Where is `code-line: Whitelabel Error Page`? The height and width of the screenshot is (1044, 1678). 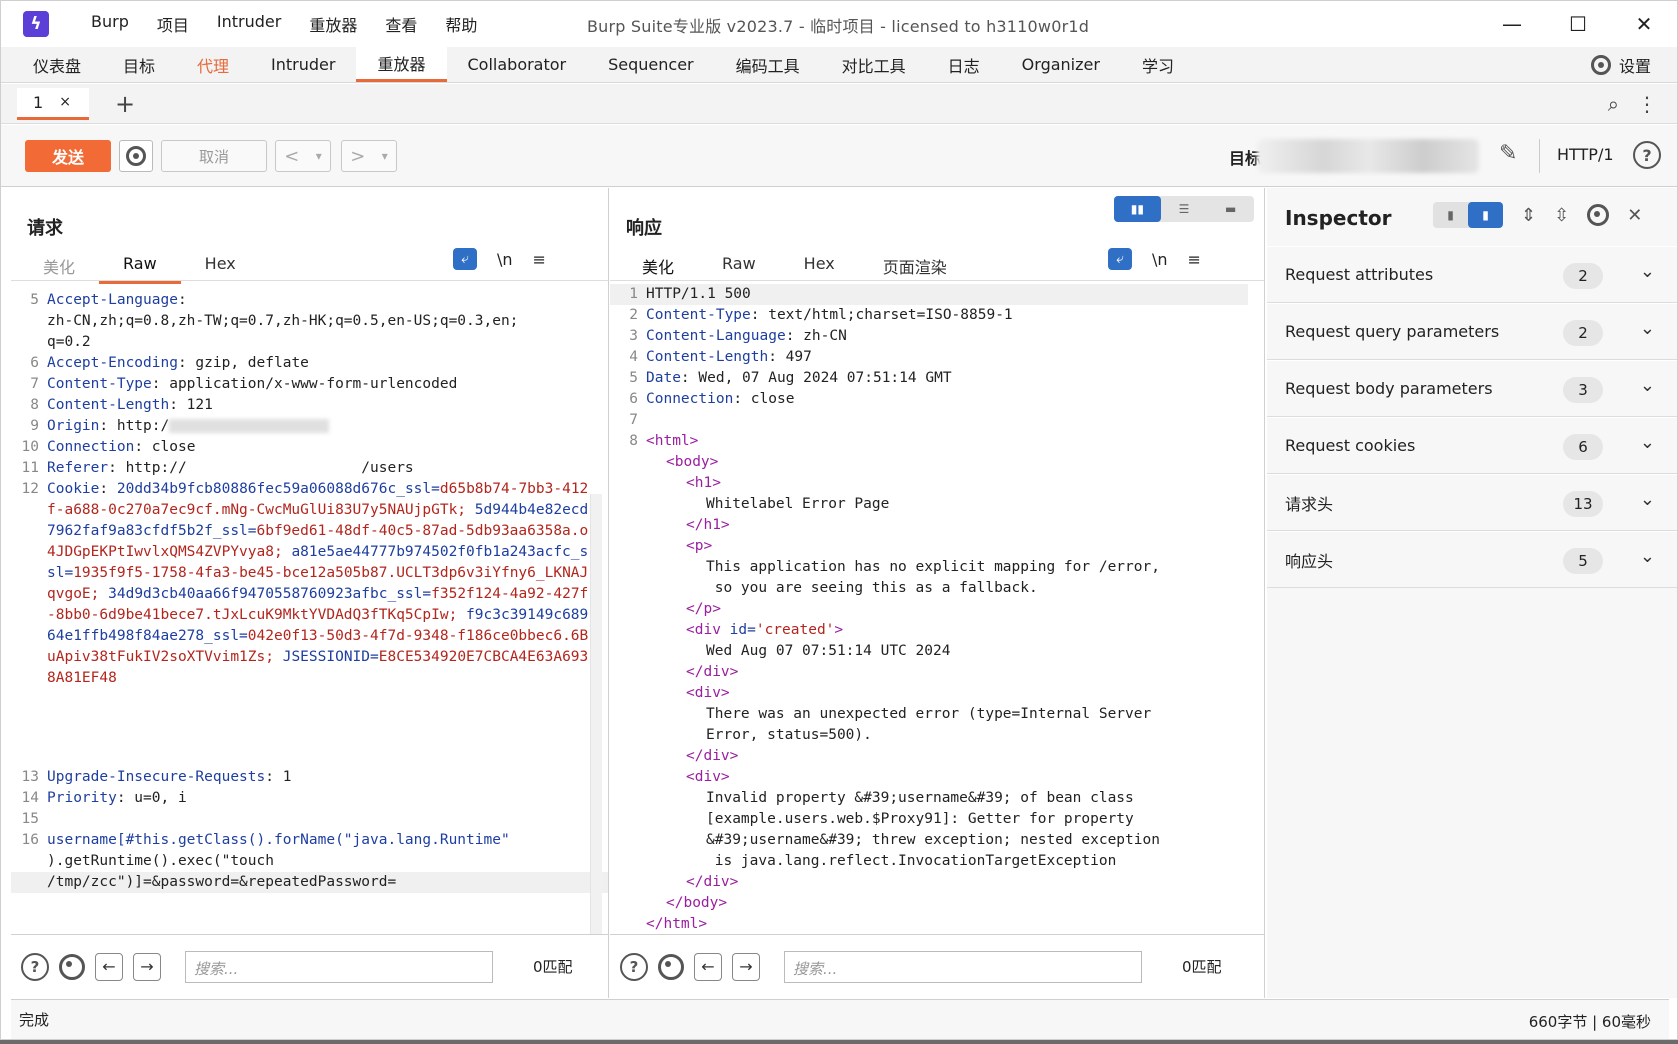
code-line: Whitelabel Error Page is located at coordinates (798, 504).